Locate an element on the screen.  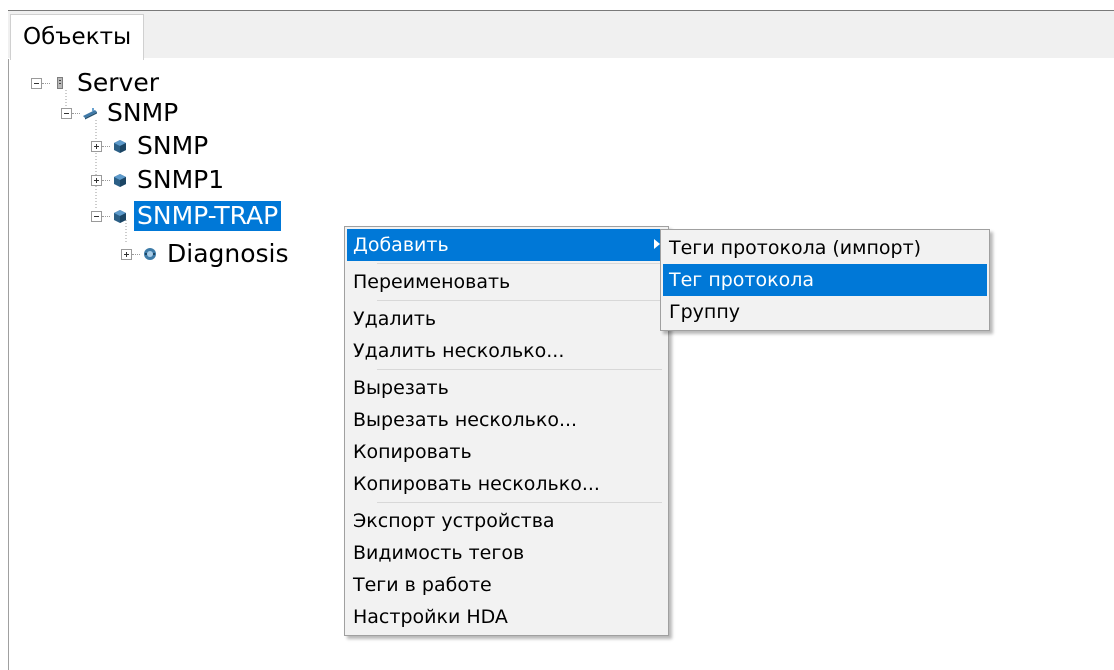
diagnosis-icon is located at coordinates (150, 254).